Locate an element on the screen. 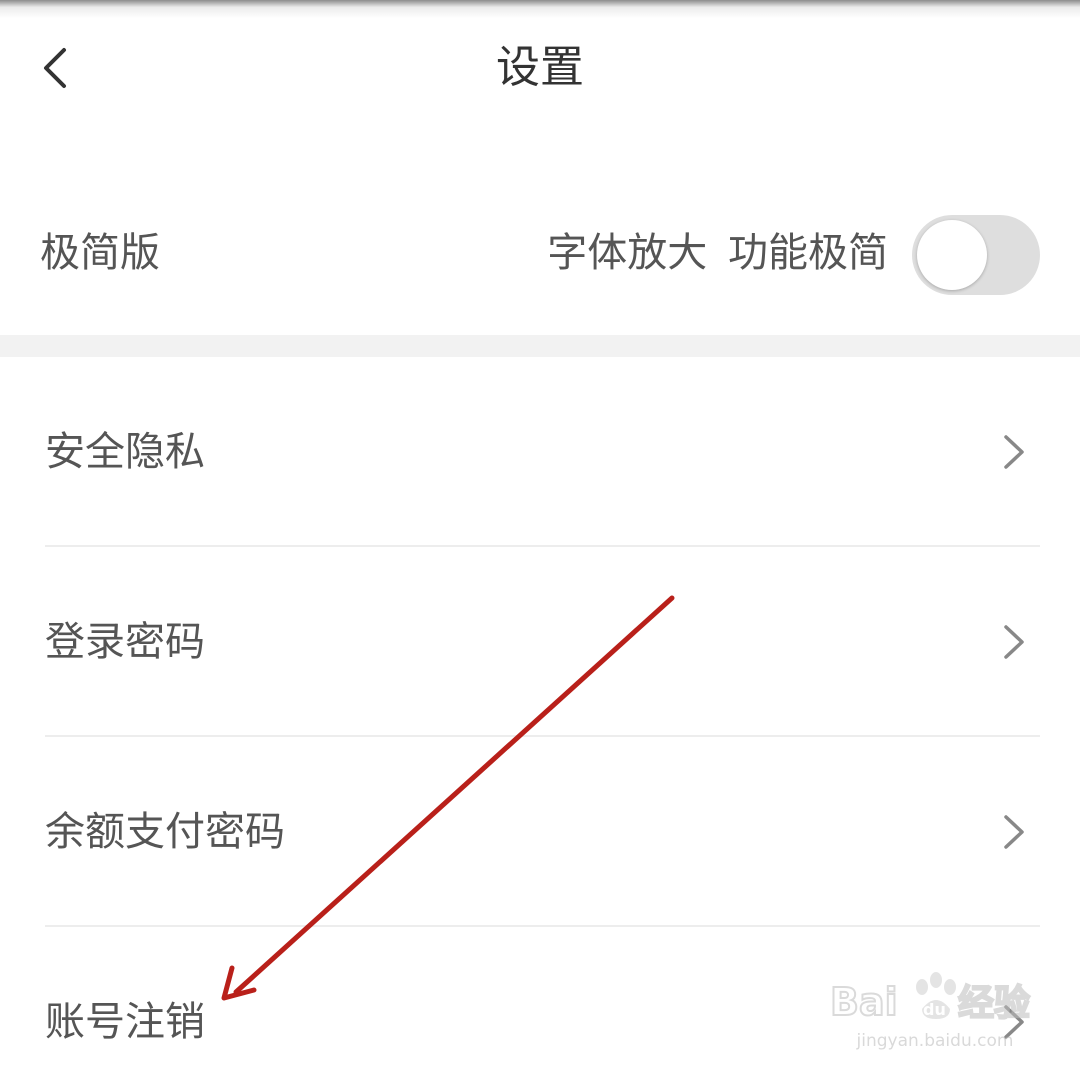 The width and height of the screenshot is (1080, 1080). page-title: 设置 is located at coordinates (540, 67).